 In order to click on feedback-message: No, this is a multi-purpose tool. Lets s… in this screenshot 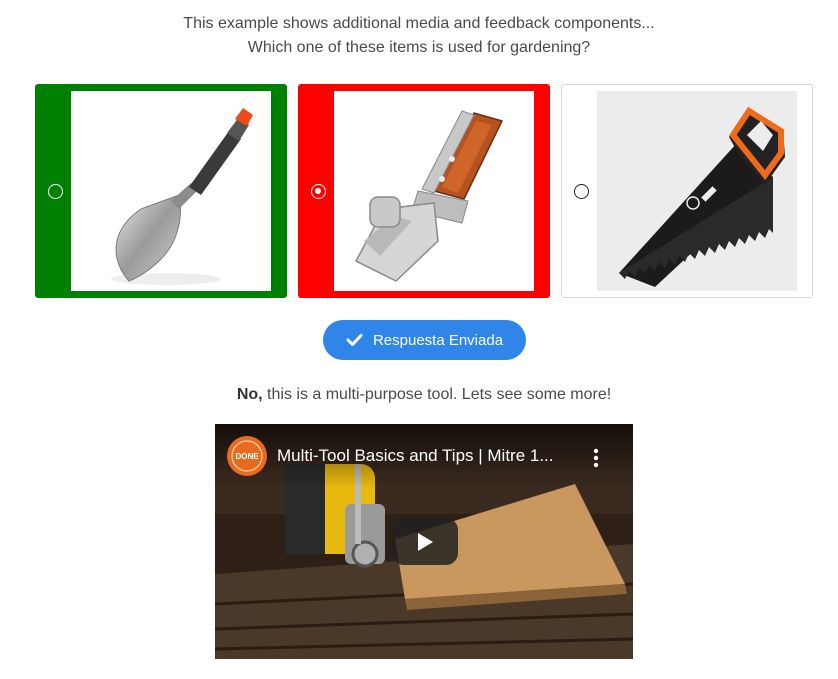, I will do `click(419, 395)`.